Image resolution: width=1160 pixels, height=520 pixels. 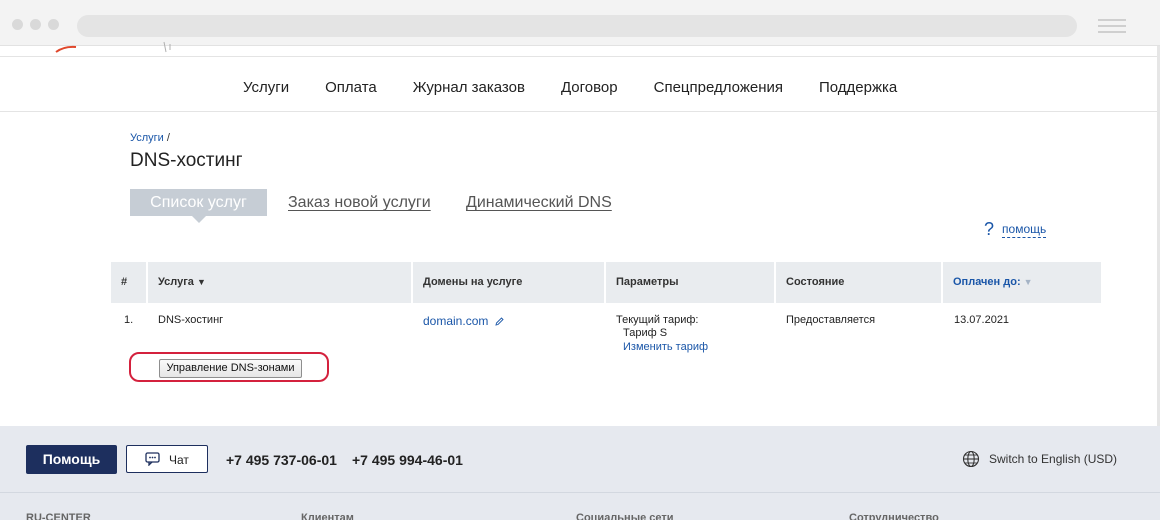 I want to click on logo-icon, so click(x=119, y=47).